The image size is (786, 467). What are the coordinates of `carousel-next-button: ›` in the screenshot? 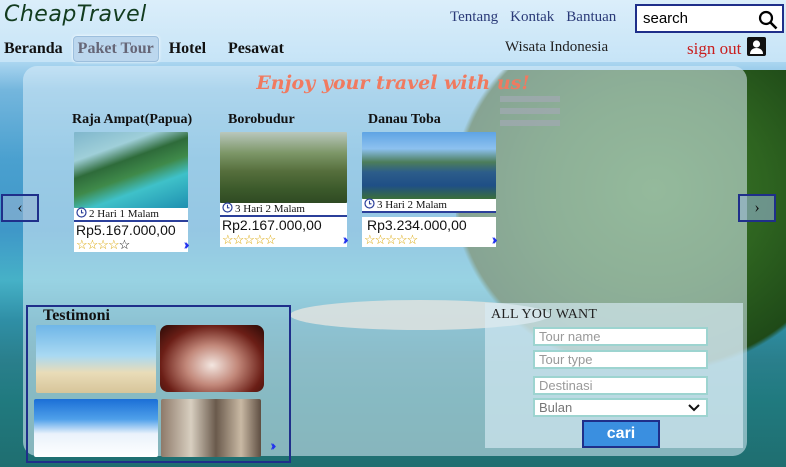 It's located at (757, 208).